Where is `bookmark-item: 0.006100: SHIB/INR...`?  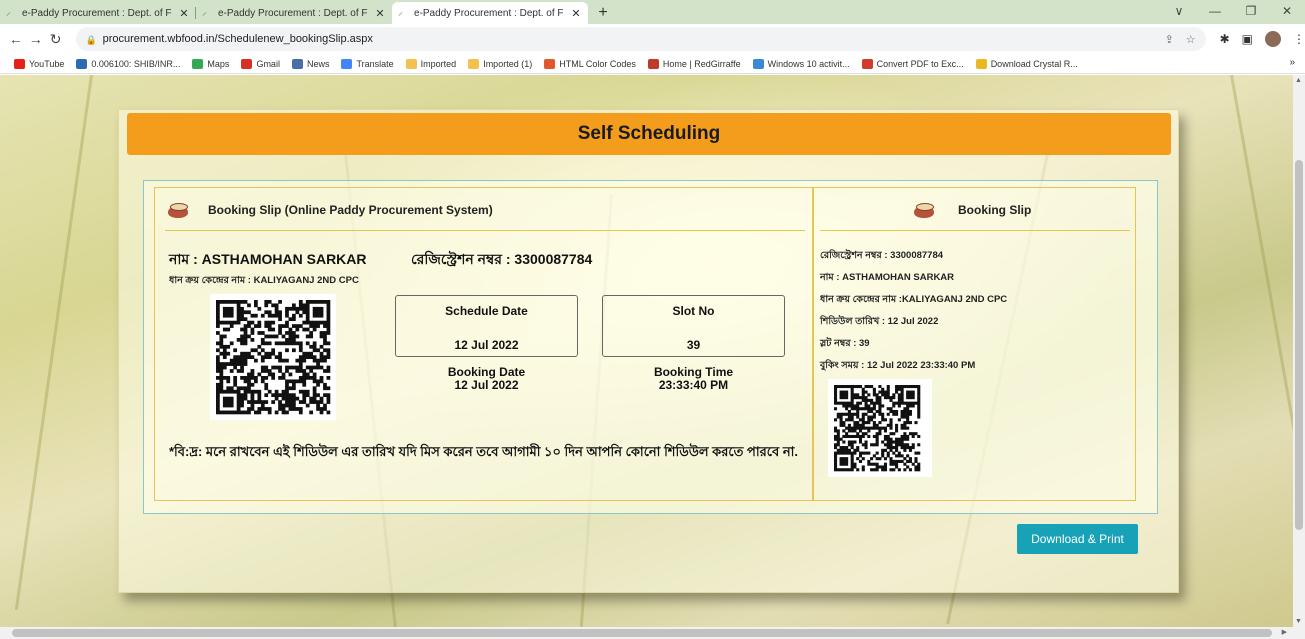 bookmark-item: 0.006100: SHIB/INR... is located at coordinates (128, 63).